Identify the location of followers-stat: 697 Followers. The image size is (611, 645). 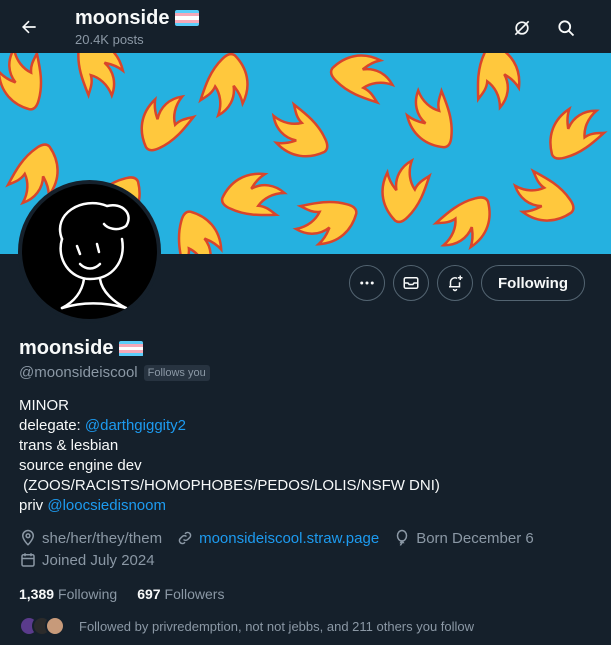
(180, 594).